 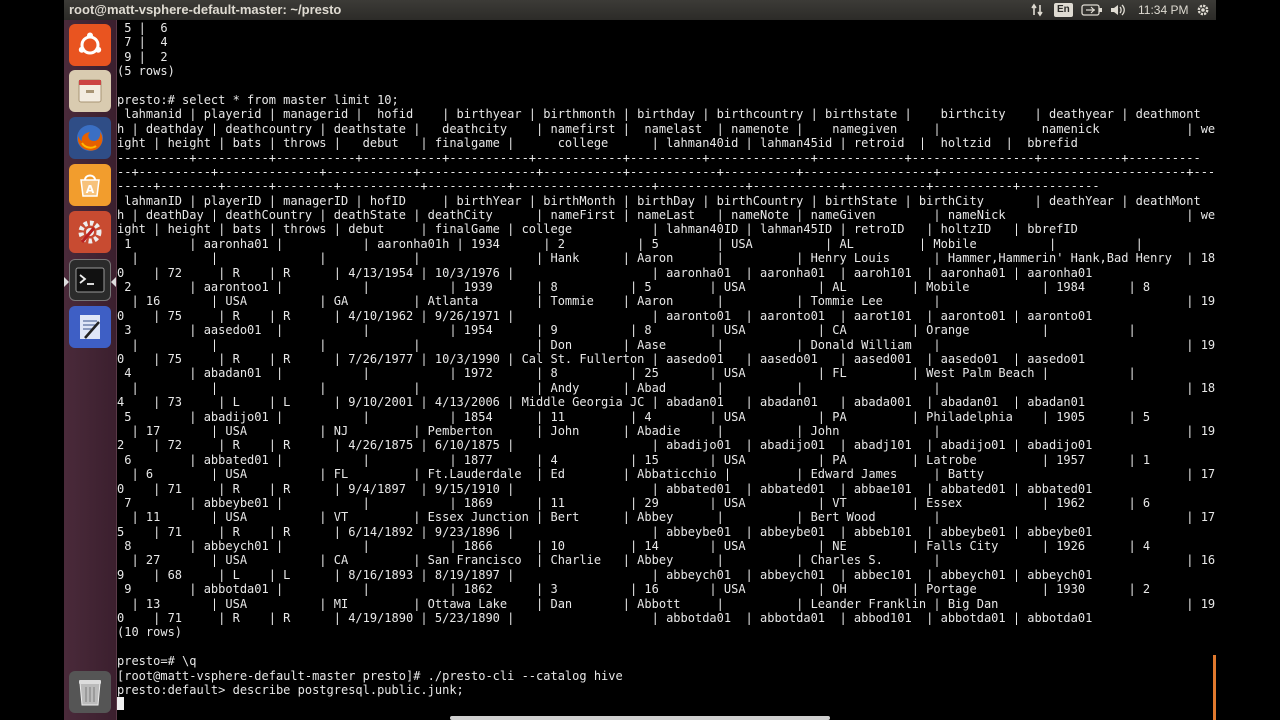 I want to click on text-editor-icon, so click(x=90, y=327).